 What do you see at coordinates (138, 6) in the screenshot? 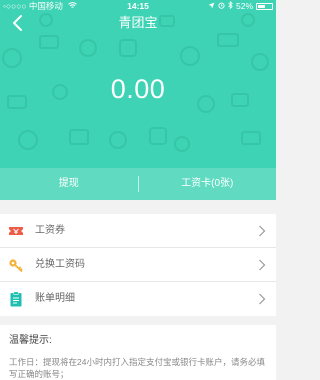
I see `status-bar: ◦○○○○ 中国移动 14:15 52%` at bounding box center [138, 6].